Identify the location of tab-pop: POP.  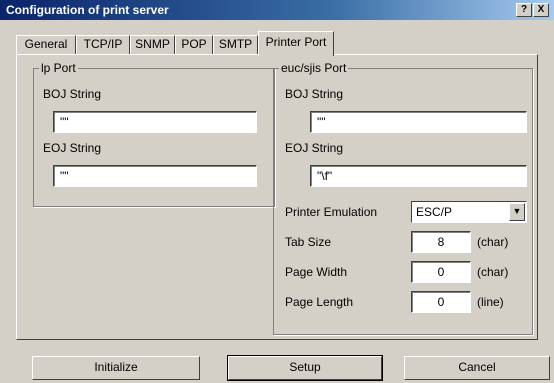
(194, 45).